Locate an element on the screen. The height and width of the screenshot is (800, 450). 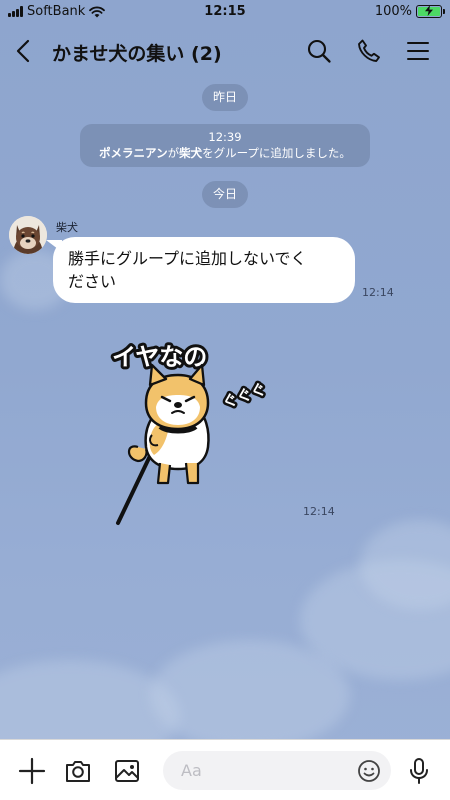
shiba-avatar-image is located at coordinates (28, 235).